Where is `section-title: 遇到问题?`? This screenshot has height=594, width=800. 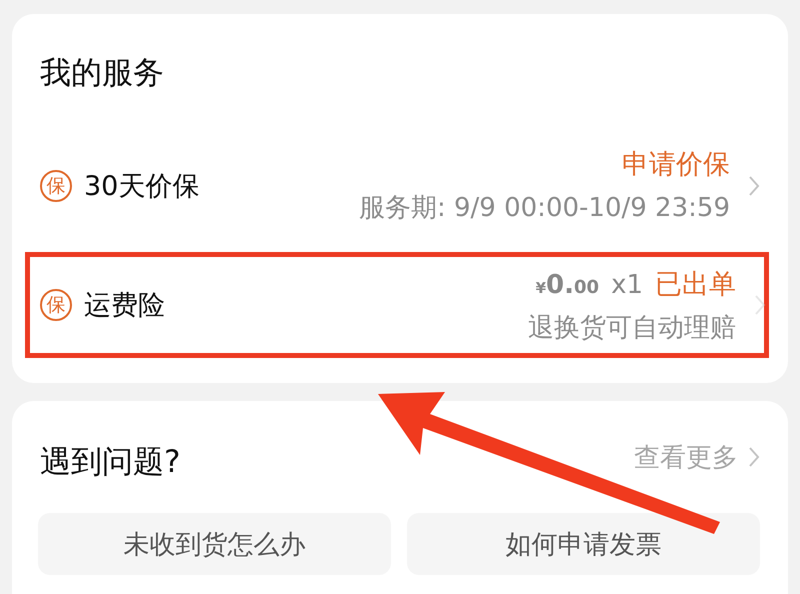 section-title: 遇到问题? is located at coordinates (110, 462).